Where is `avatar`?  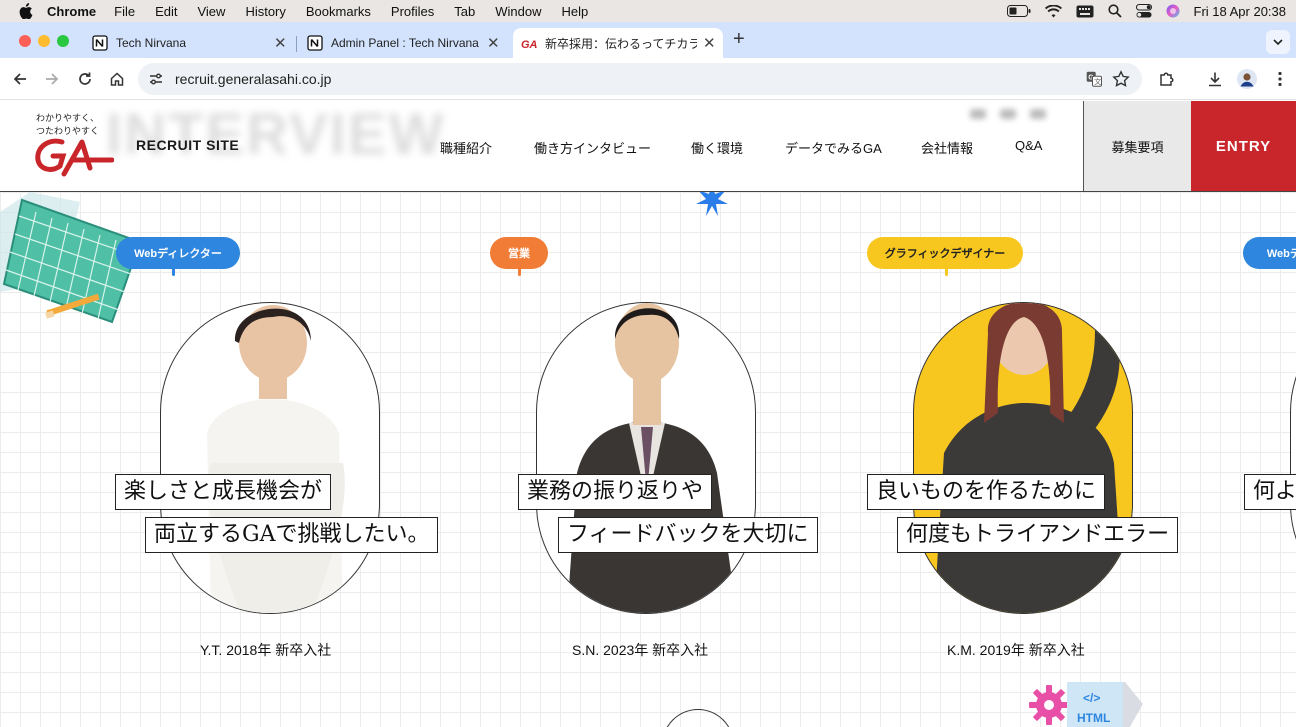 avatar is located at coordinates (1247, 79).